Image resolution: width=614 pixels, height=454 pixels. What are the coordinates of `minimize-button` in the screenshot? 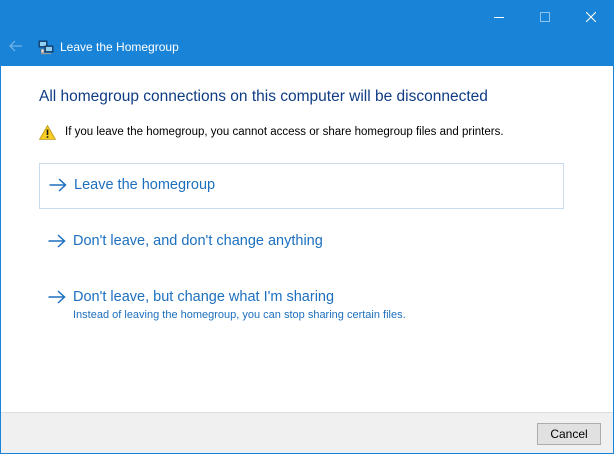 It's located at (499, 16).